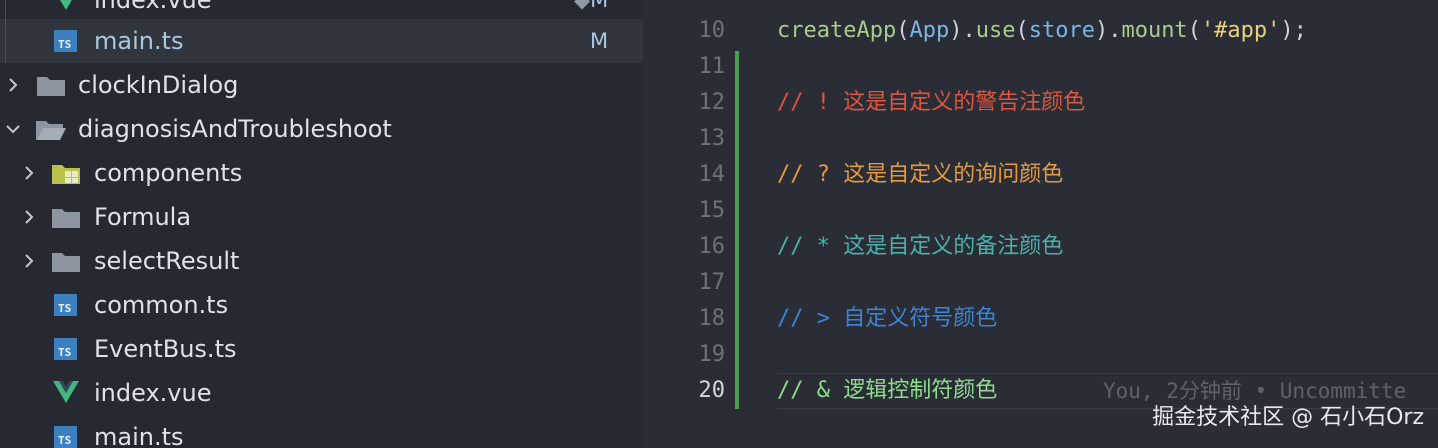 This screenshot has height=448, width=1438. What do you see at coordinates (158, 85) in the screenshot?
I see `explorer-item-label: clockInDialog` at bounding box center [158, 85].